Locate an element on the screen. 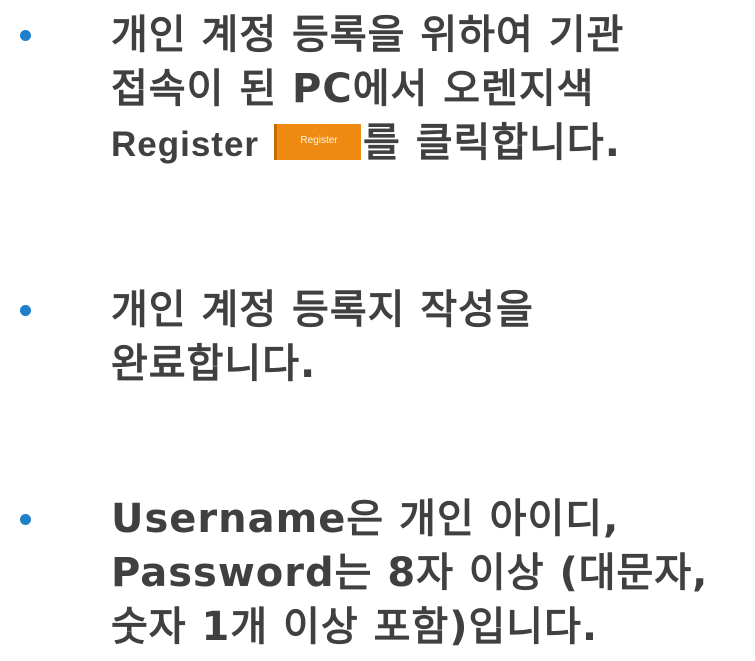  bullet-line: 개인 계정 등록지 작성을 is located at coordinates (322, 310).